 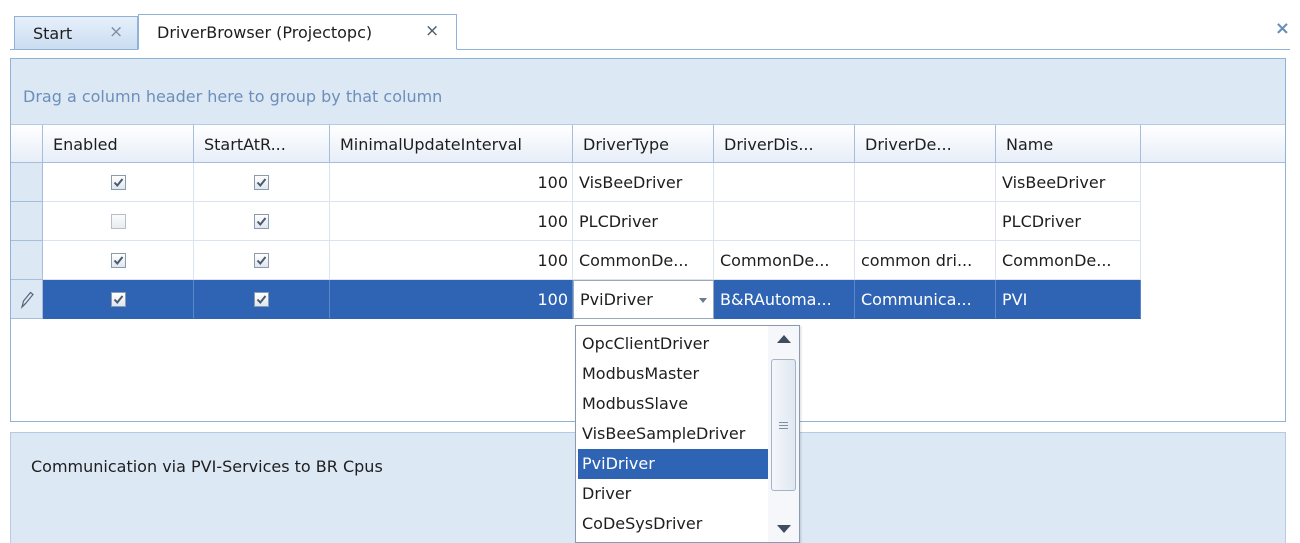 I want to click on cell-driver-type: VisBeeDriver, so click(x=643, y=182).